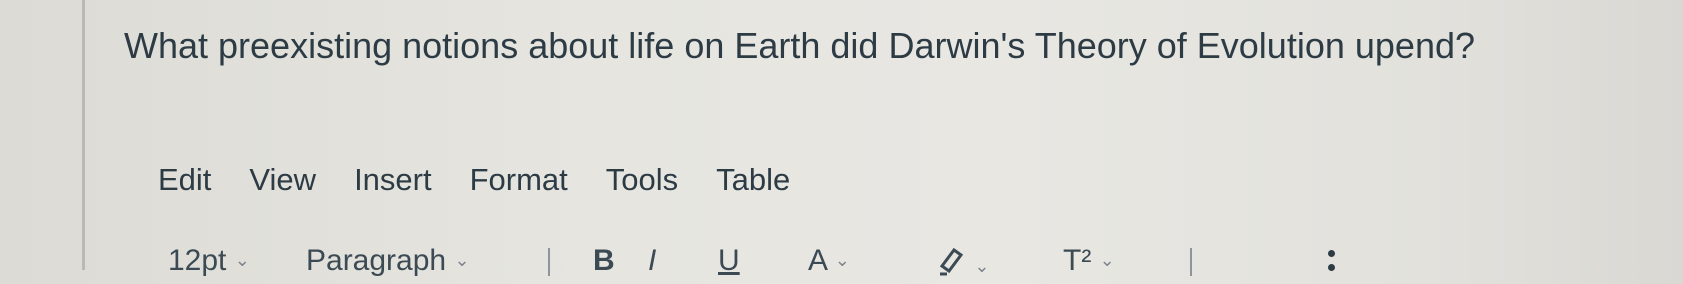  I want to click on menu-edit: Edit, so click(184, 180).